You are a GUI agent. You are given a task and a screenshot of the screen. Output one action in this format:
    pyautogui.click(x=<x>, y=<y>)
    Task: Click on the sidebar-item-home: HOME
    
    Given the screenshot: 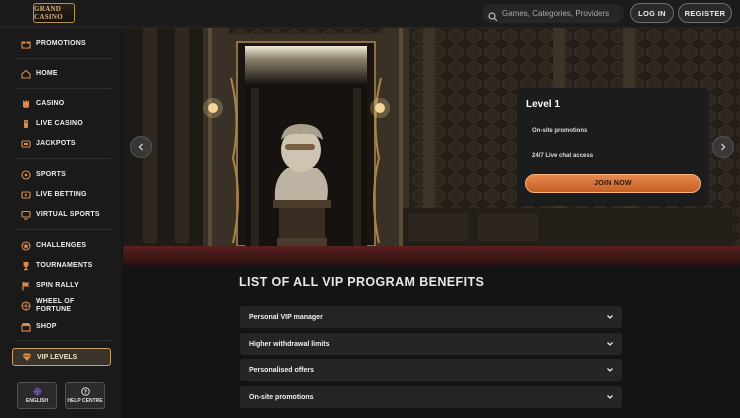 What is the action you would take?
    pyautogui.click(x=39, y=73)
    